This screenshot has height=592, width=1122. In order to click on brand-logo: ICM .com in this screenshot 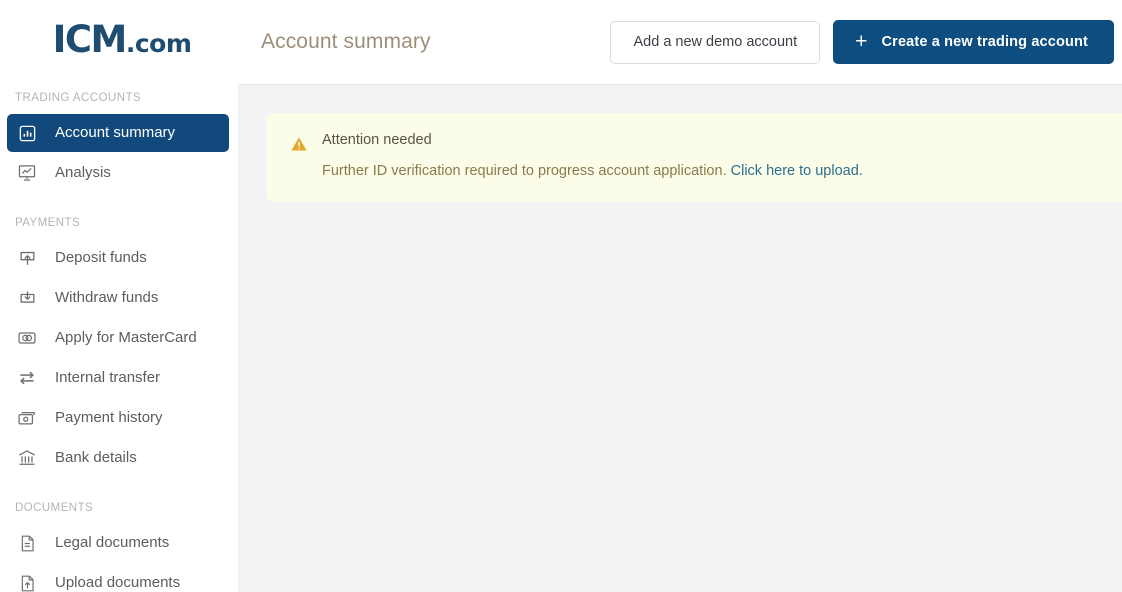, I will do `click(119, 39)`.